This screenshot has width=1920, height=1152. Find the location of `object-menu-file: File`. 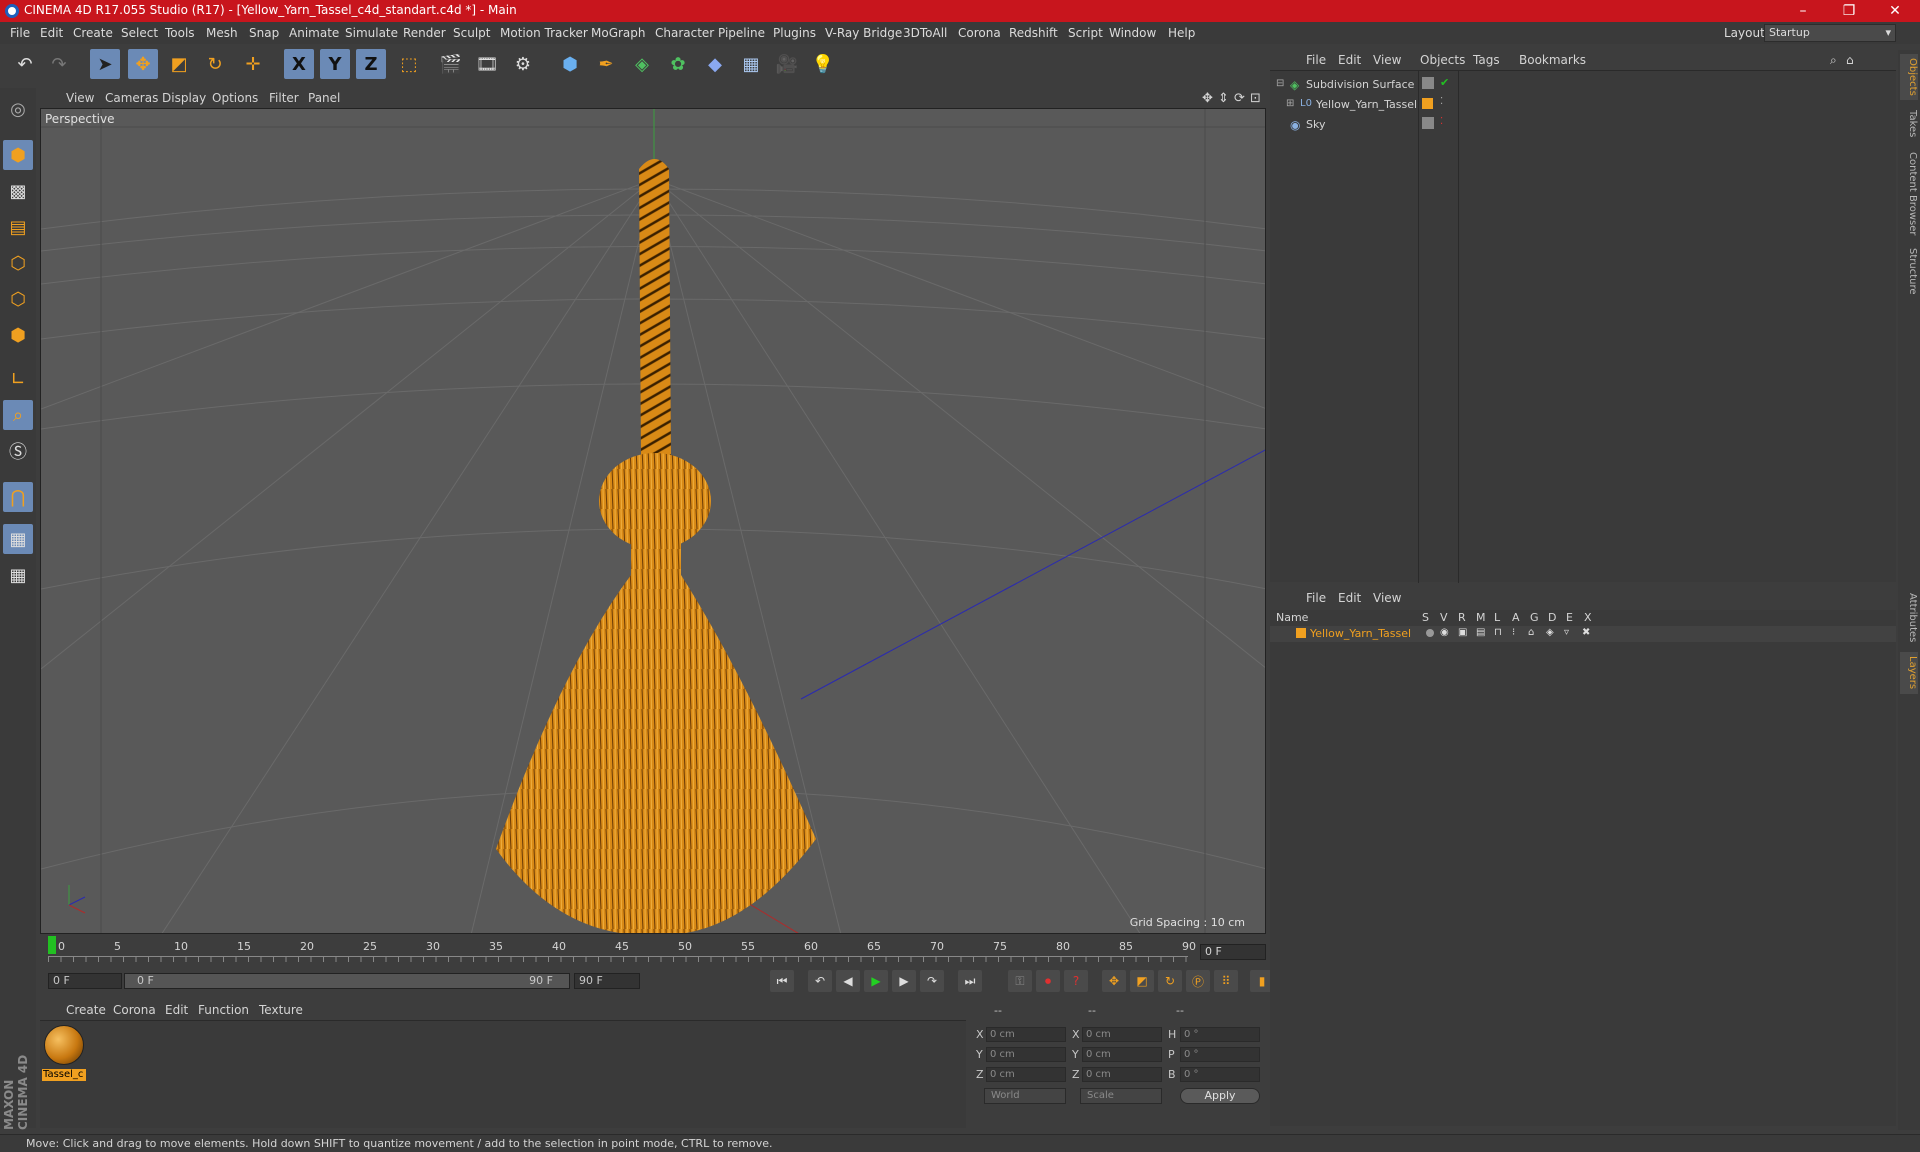

object-menu-file: File is located at coordinates (1316, 60).